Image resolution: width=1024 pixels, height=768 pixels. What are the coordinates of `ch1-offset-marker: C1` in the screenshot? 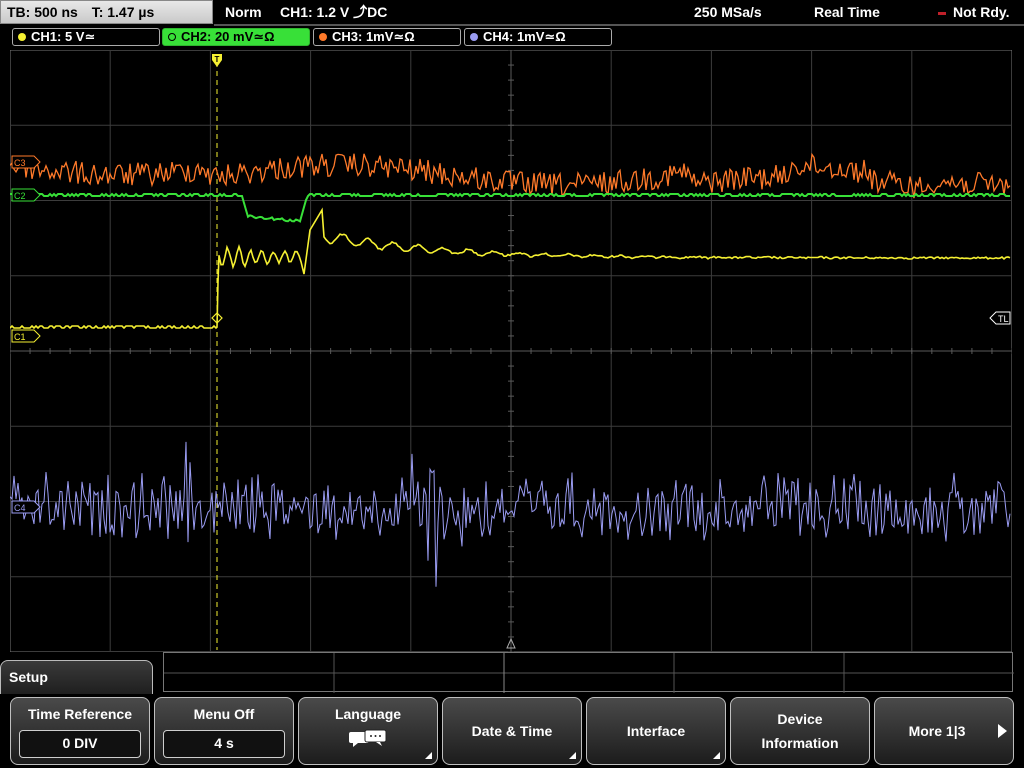 It's located at (26, 336).